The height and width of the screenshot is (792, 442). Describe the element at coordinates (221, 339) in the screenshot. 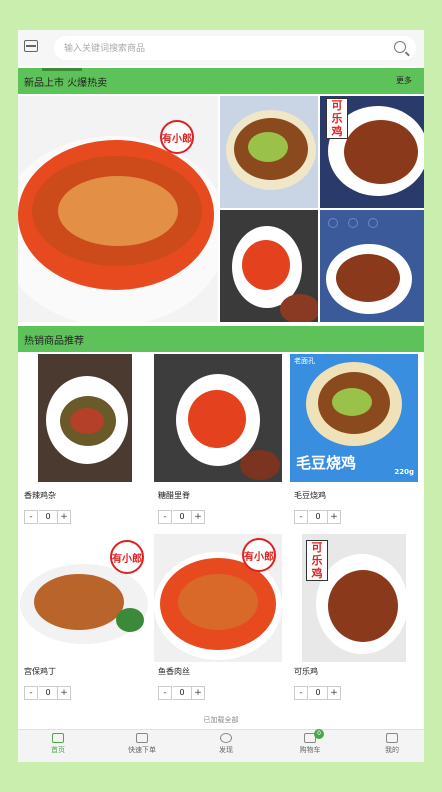

I see `hot-products-header: 热销商品推荐` at that location.